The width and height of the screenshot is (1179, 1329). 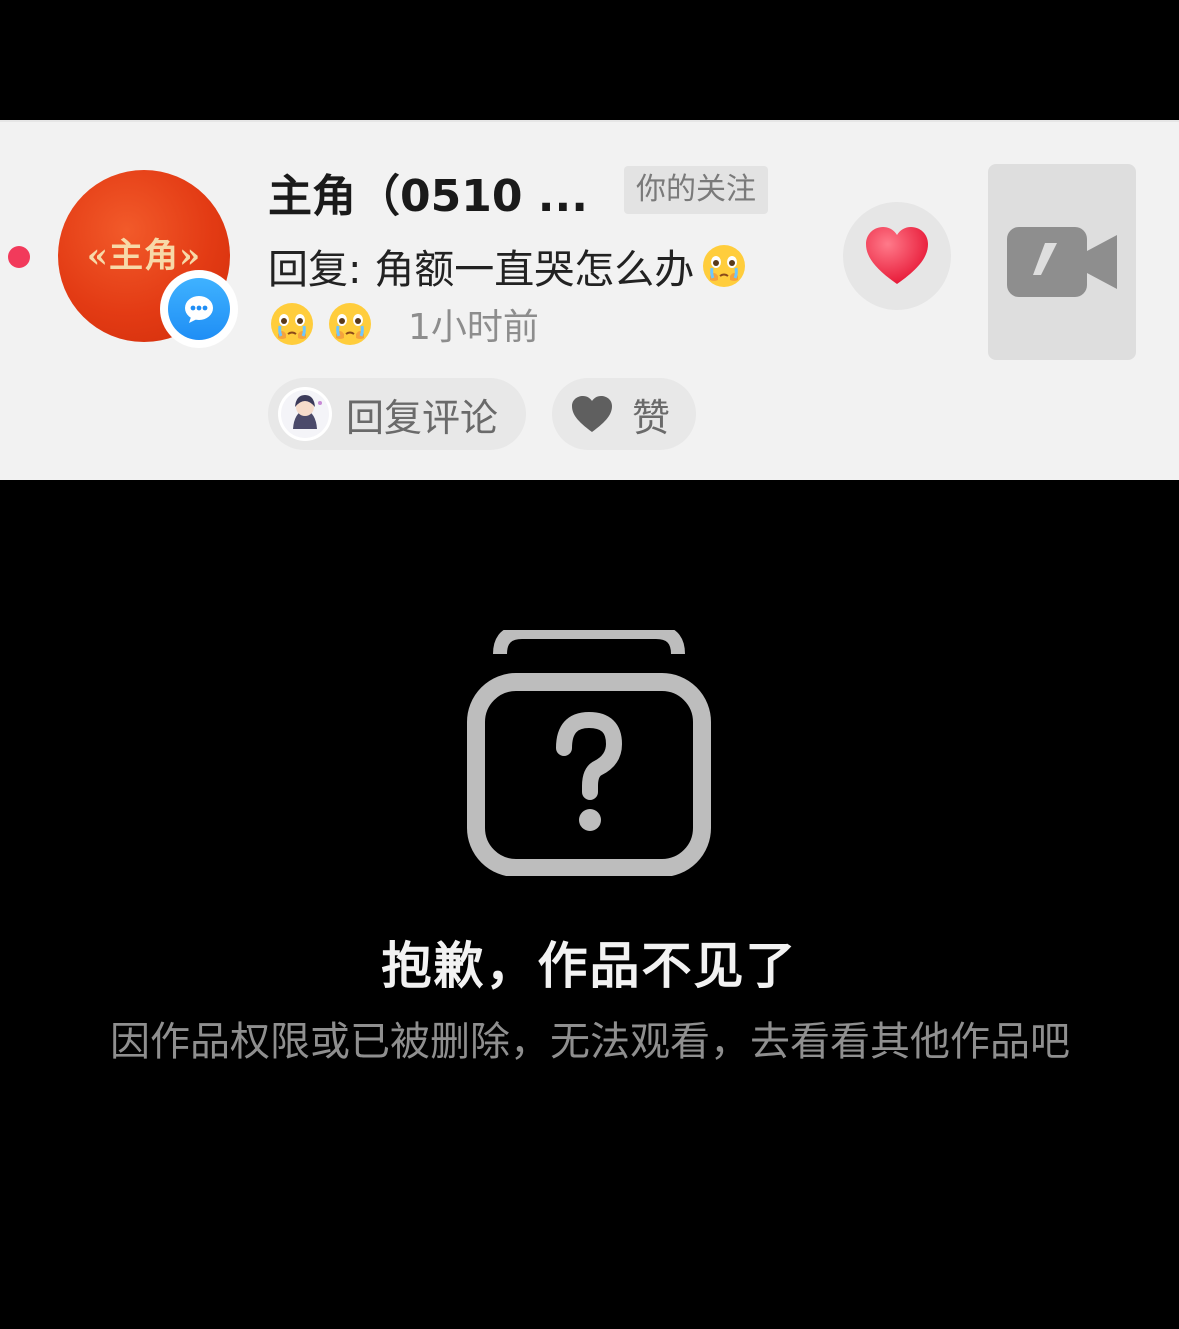 I want to click on avatar-text: «主角», so click(x=144, y=255).